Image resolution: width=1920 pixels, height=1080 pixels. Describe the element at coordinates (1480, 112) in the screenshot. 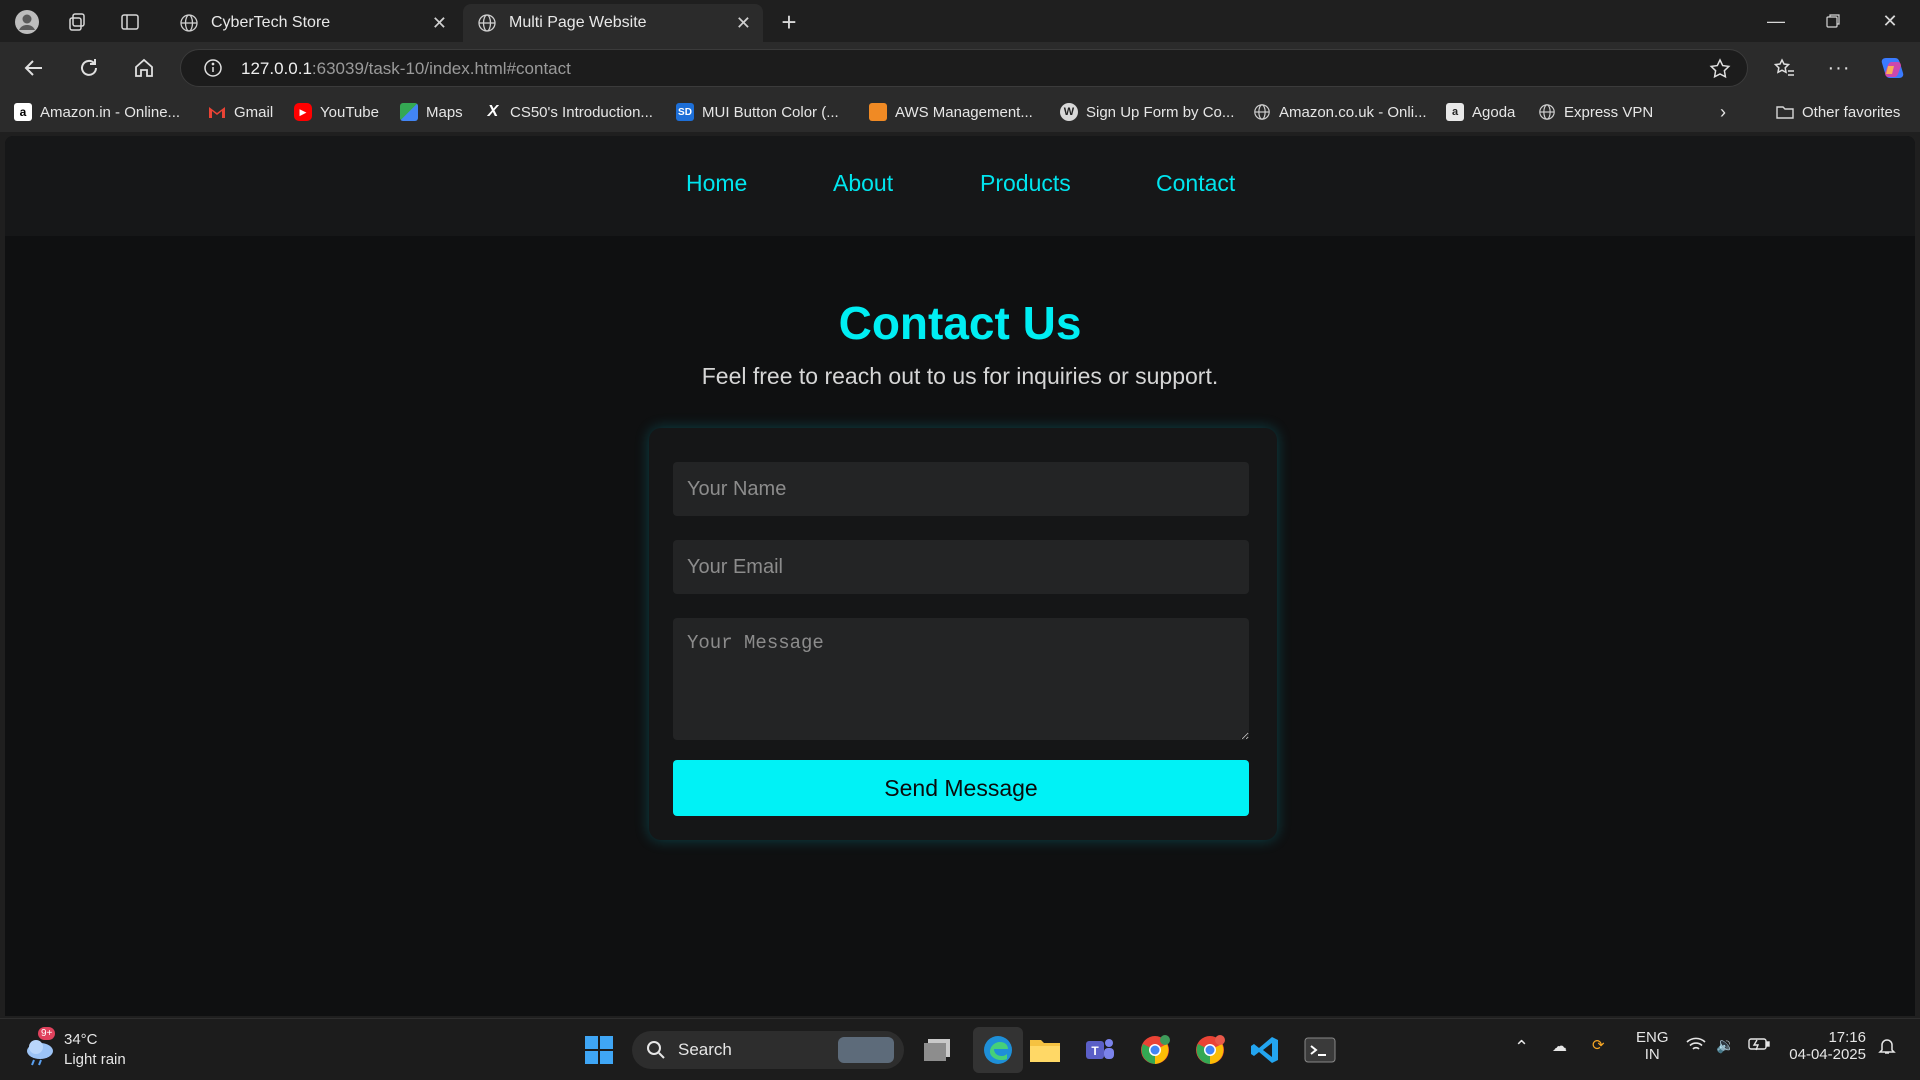

I see `bookmark-agoda: a Agoda` at that location.